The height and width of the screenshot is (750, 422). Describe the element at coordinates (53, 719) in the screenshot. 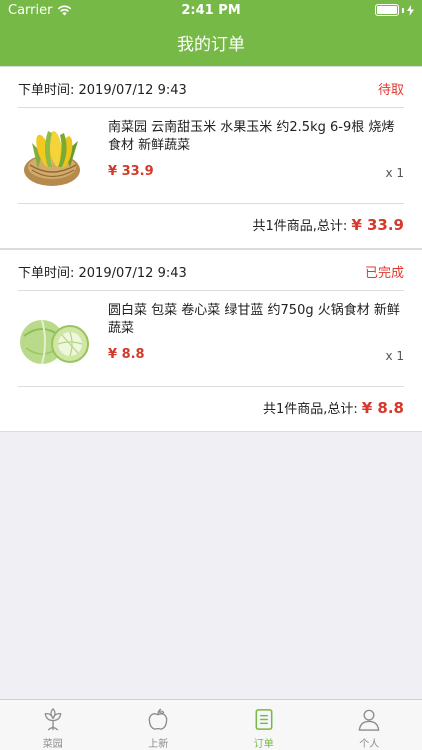

I see `plant-icon` at that location.